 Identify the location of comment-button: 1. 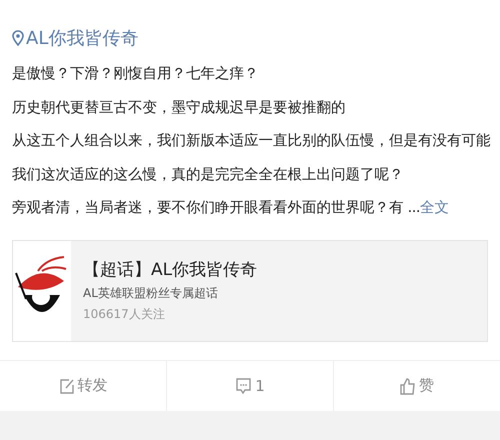
(249, 385).